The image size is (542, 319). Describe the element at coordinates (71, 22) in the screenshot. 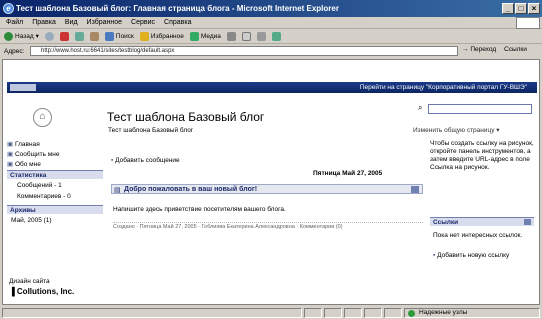

I see `menu-view: Вид` at that location.